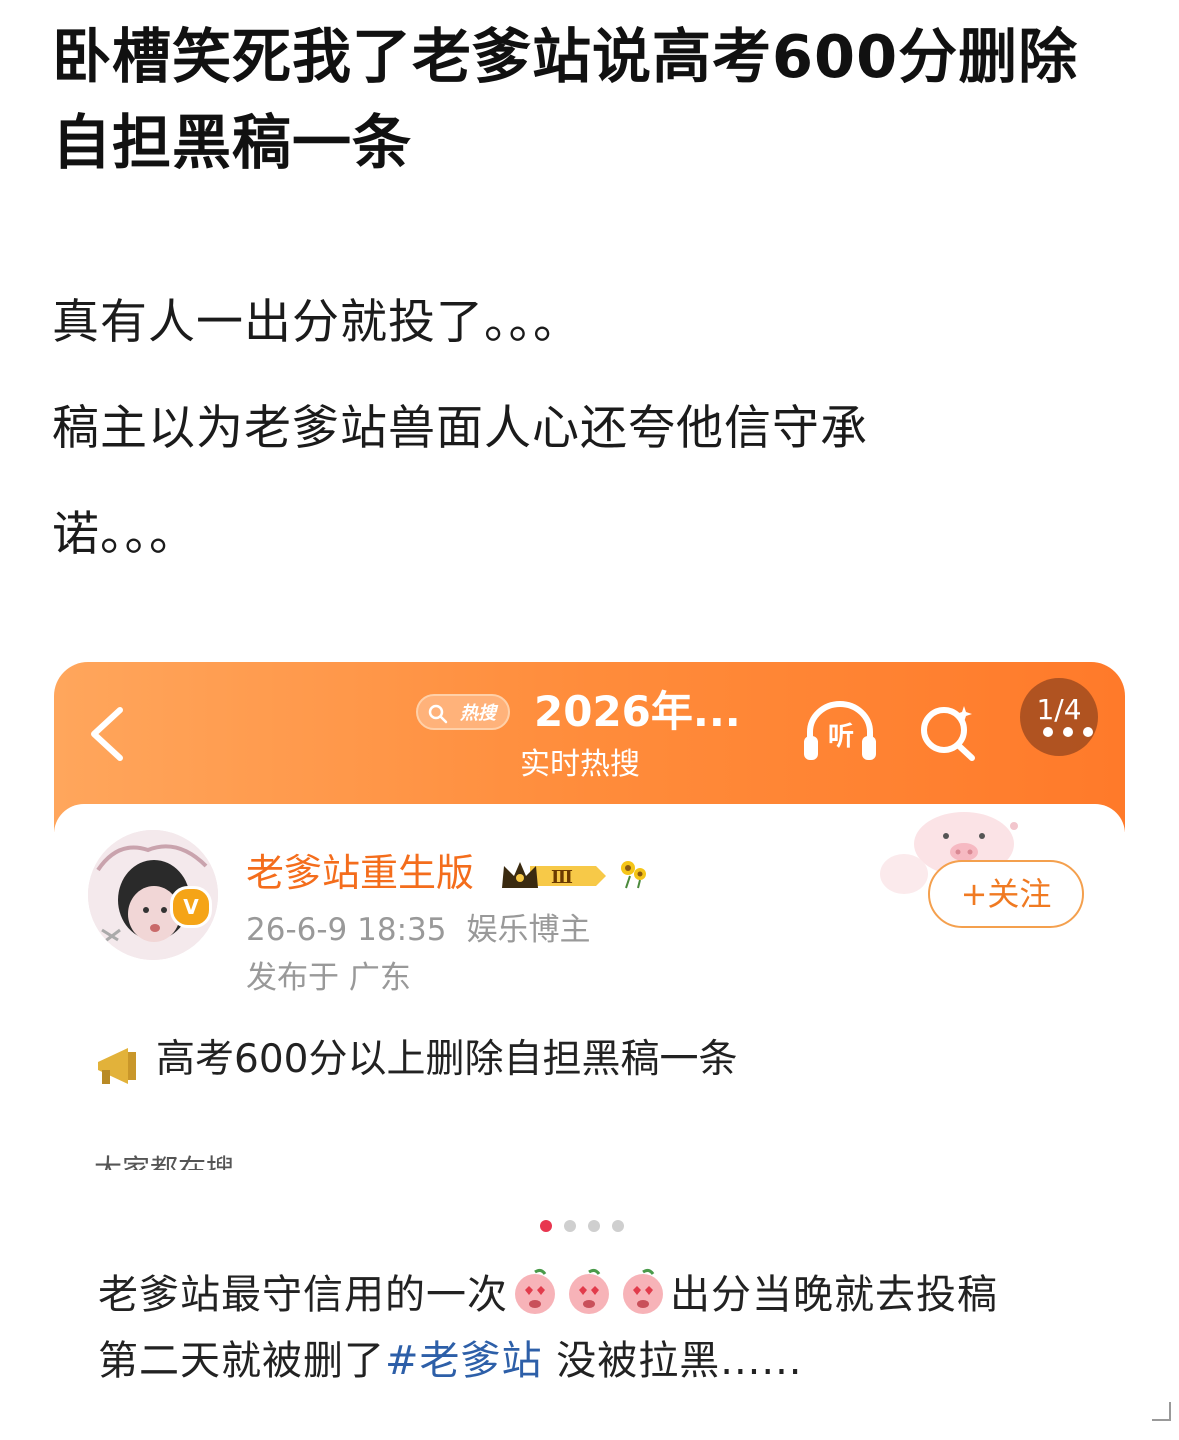  What do you see at coordinates (546, 1226) in the screenshot?
I see `carousel-dot-active` at bounding box center [546, 1226].